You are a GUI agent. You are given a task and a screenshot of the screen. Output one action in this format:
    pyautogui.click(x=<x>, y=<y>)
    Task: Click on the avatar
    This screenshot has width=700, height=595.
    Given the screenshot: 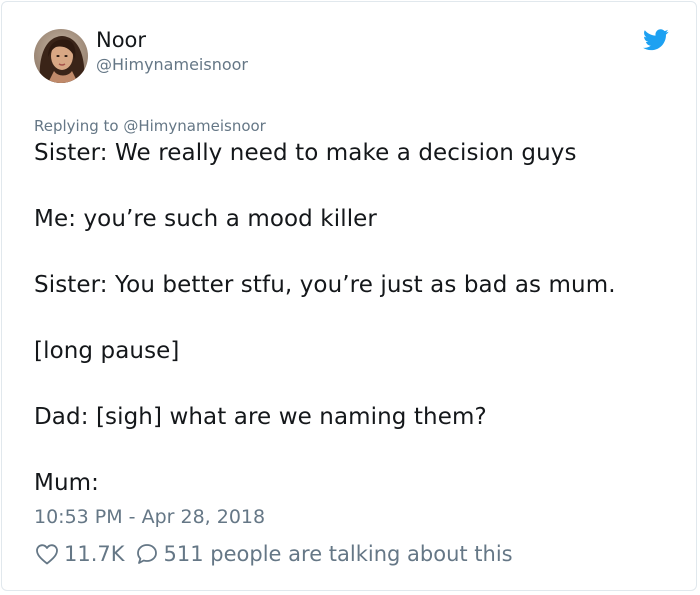 What is the action you would take?
    pyautogui.click(x=61, y=56)
    